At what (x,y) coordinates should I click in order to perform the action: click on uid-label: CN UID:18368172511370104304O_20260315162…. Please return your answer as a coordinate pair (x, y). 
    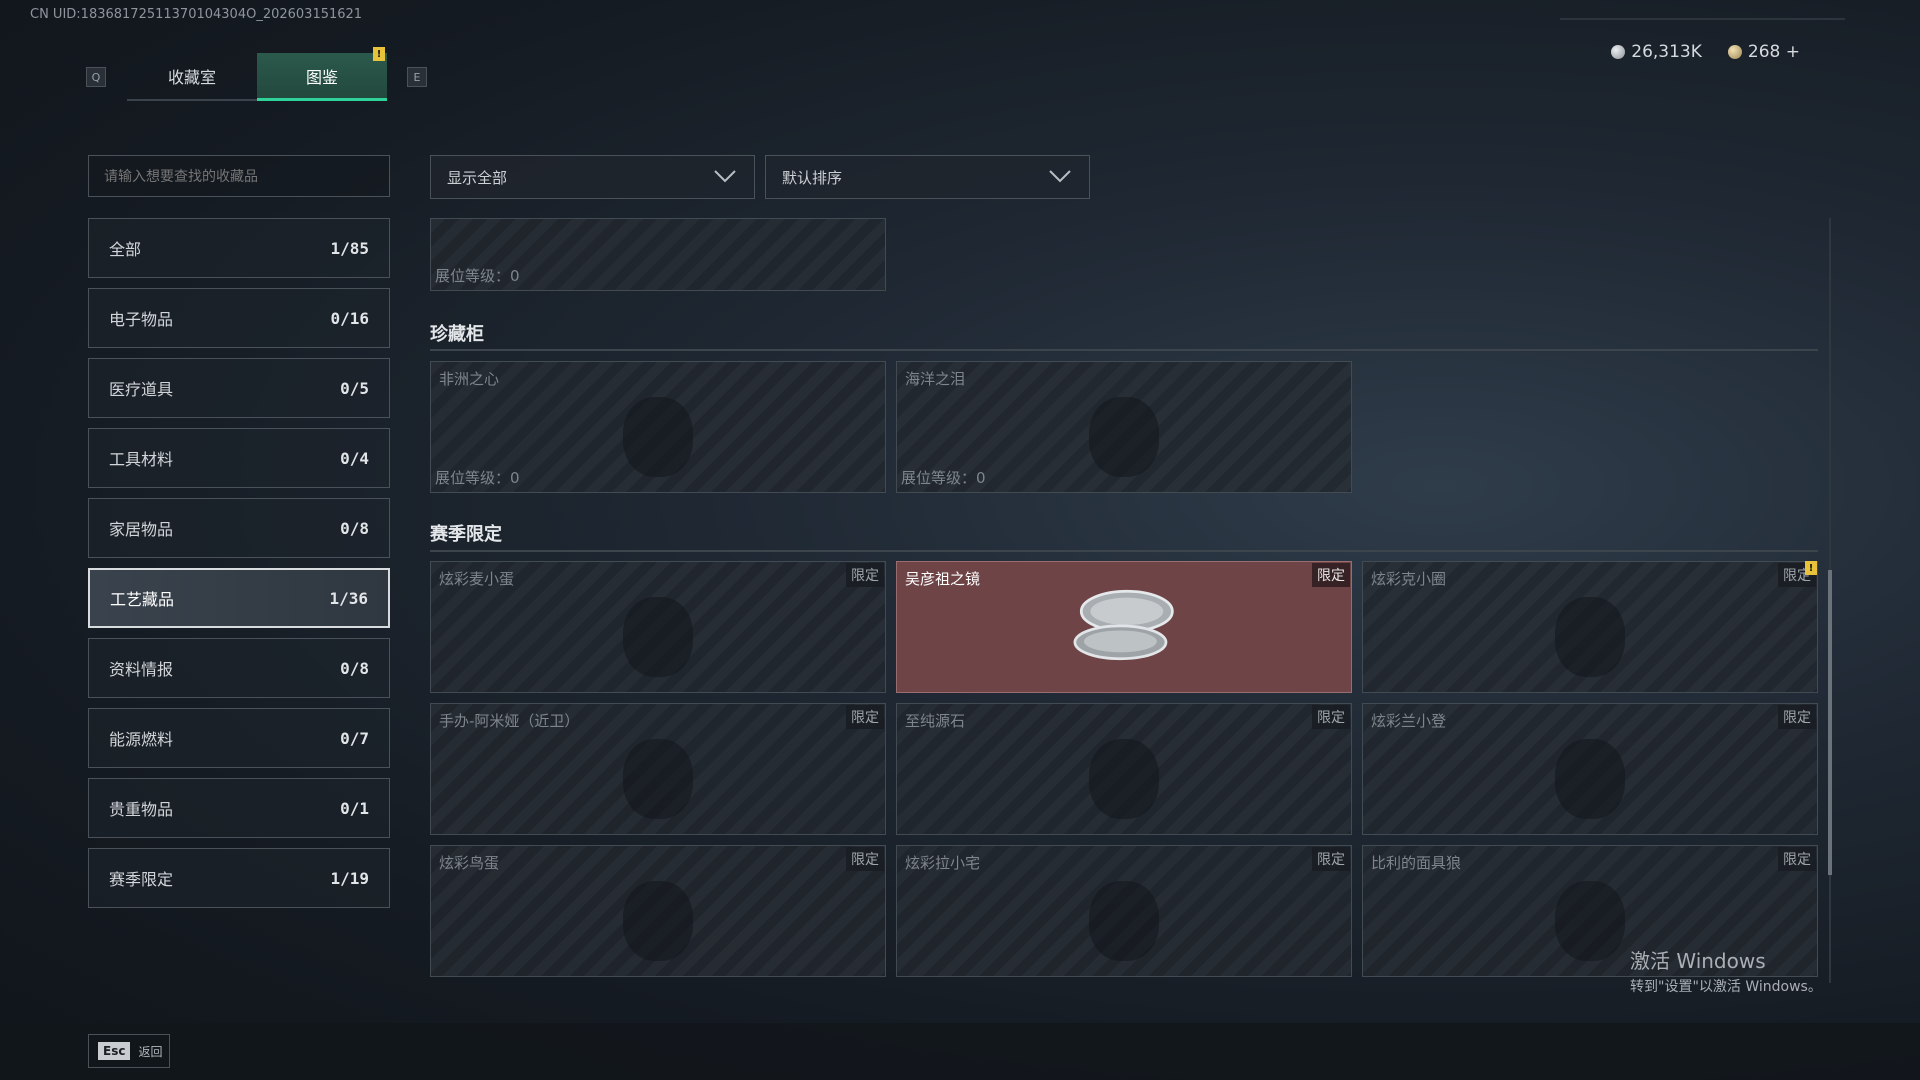
    Looking at the image, I should click on (196, 14).